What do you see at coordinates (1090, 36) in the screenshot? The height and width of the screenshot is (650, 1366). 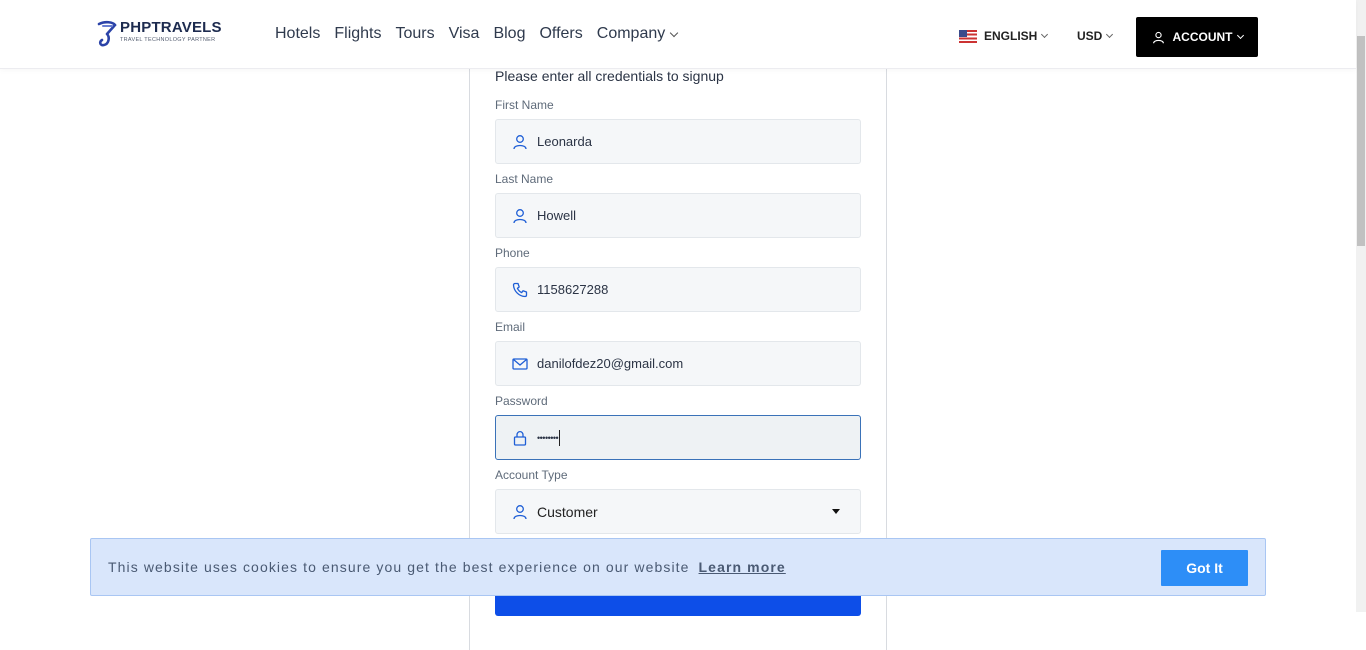 I see `currency-label: USD` at bounding box center [1090, 36].